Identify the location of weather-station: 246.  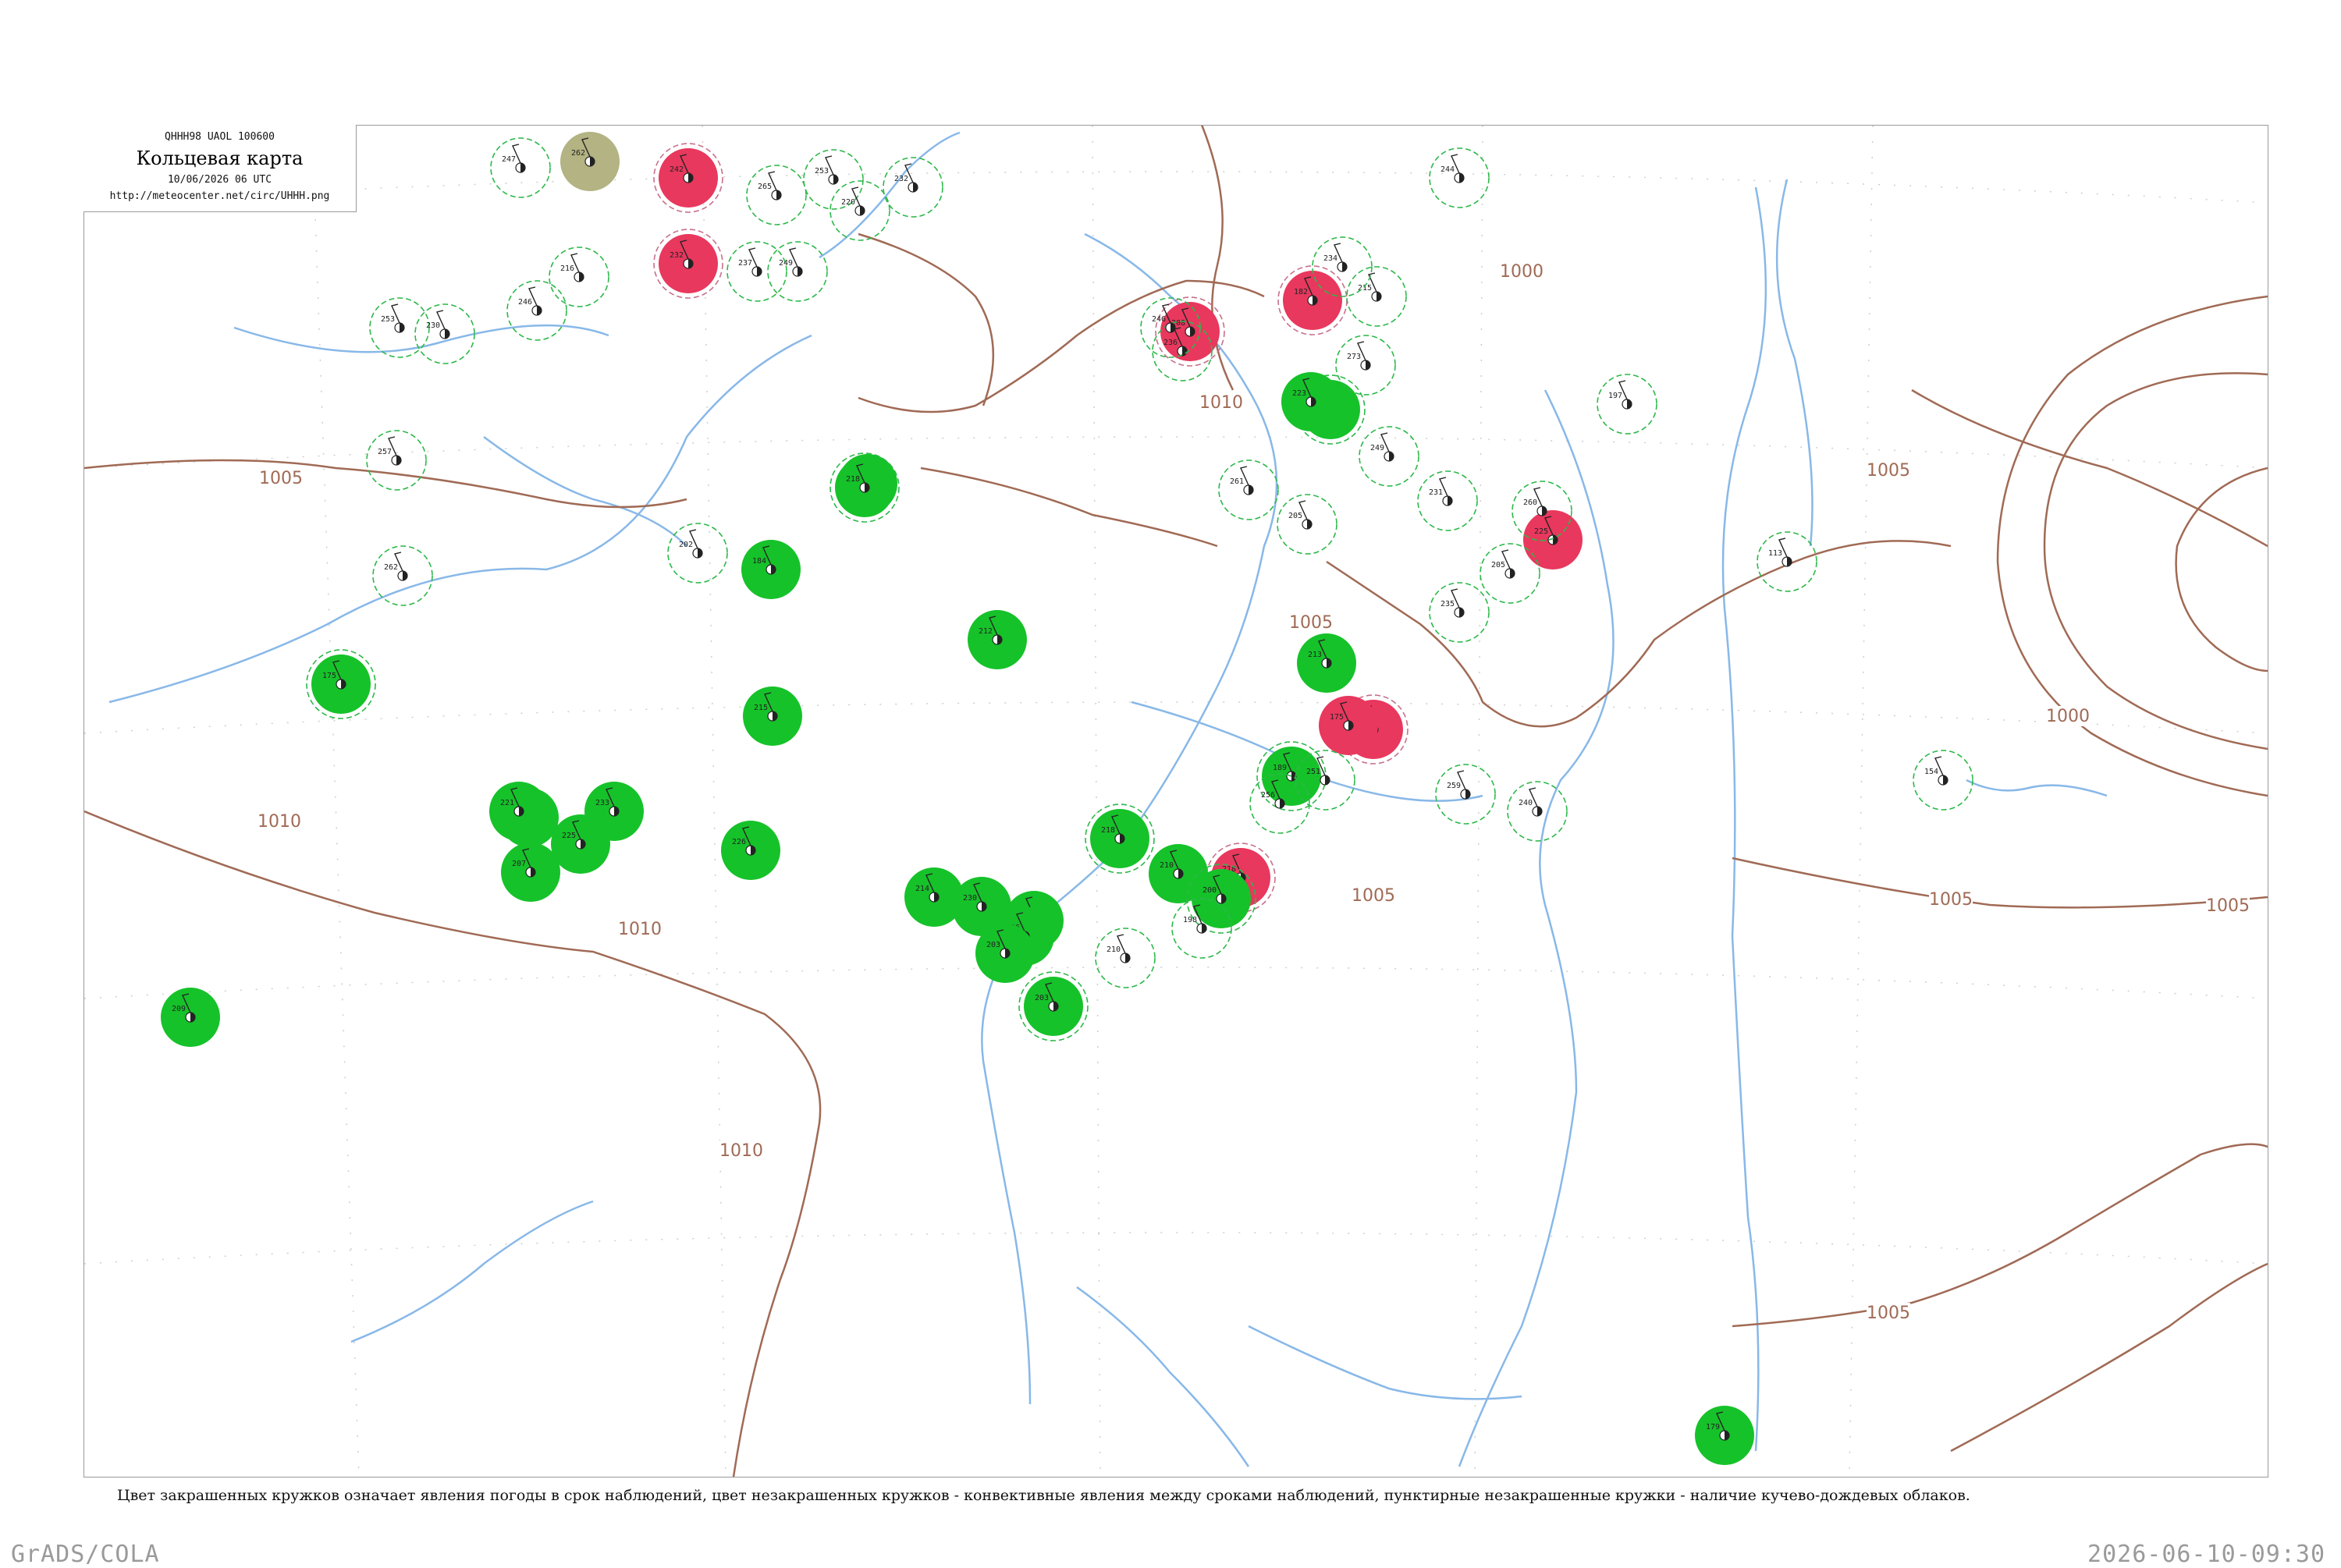
(536, 310).